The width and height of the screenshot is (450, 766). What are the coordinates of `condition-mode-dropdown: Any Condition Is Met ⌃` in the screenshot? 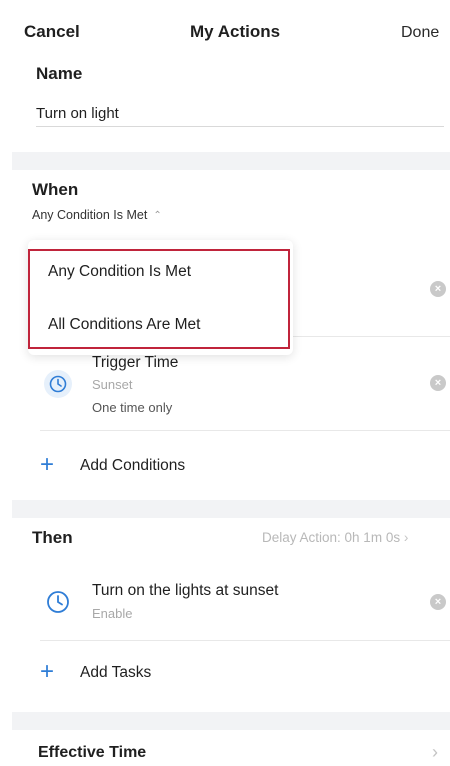 It's located at (97, 215).